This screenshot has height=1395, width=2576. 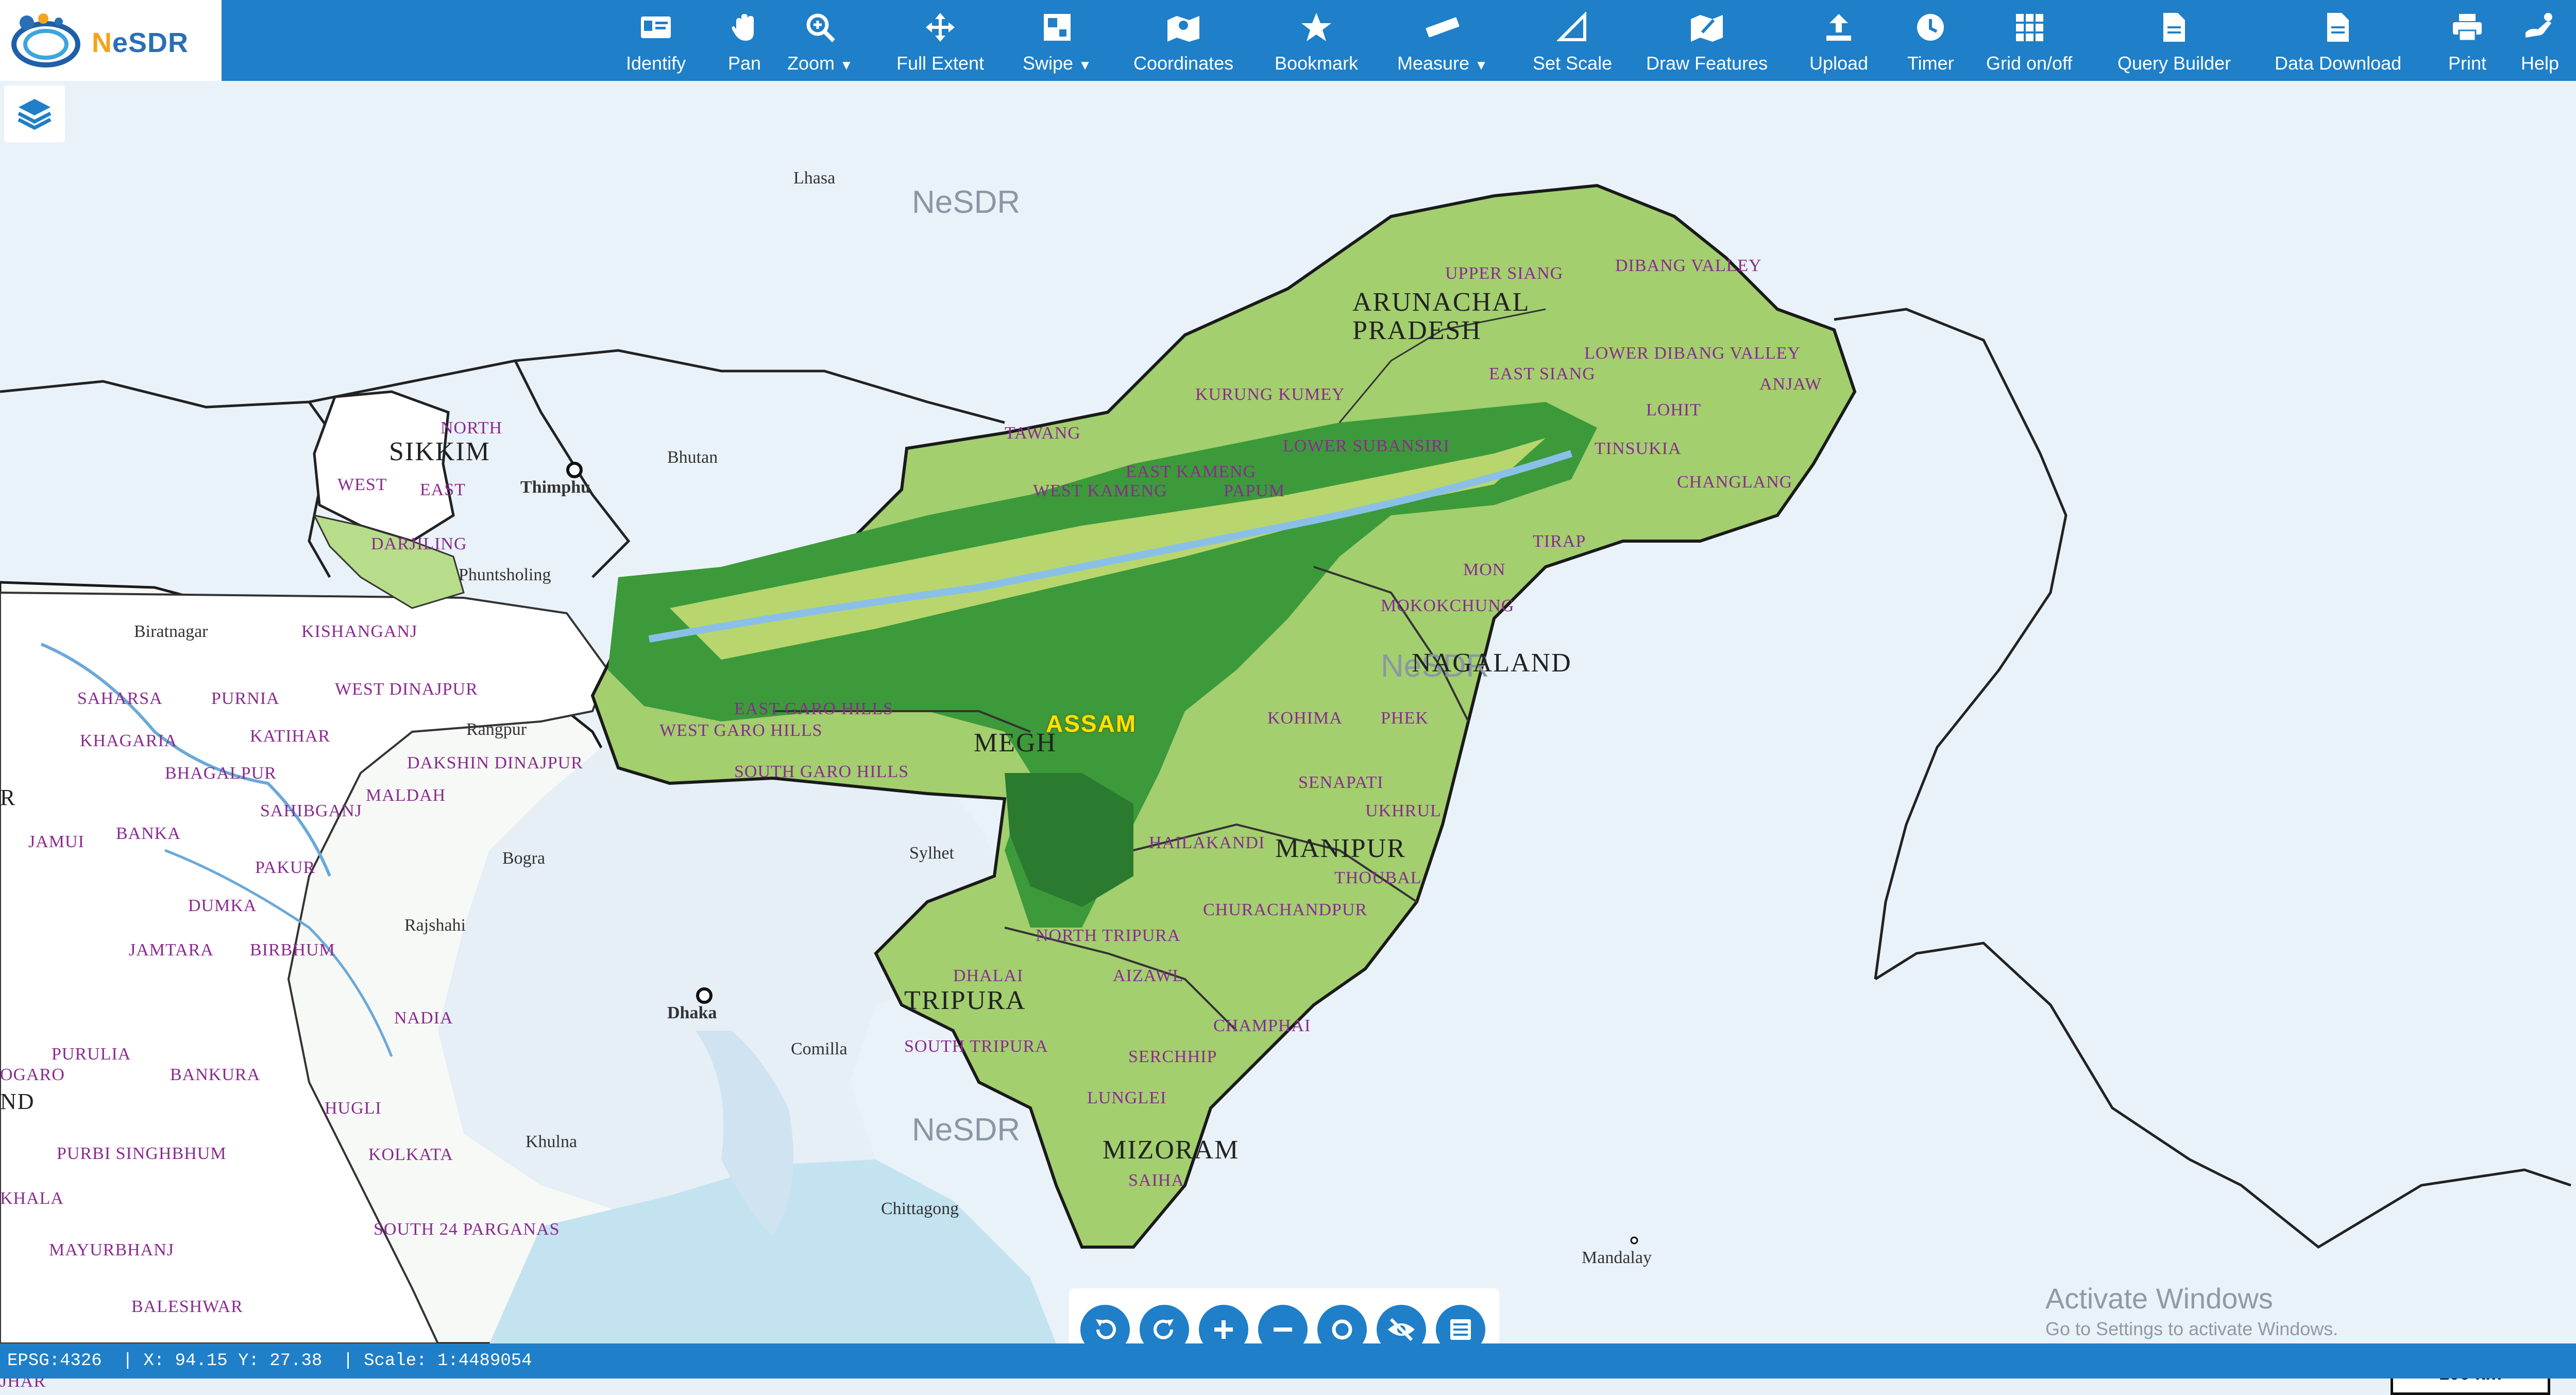 I want to click on district-label: CHAMPHAI, so click(x=1262, y=1026).